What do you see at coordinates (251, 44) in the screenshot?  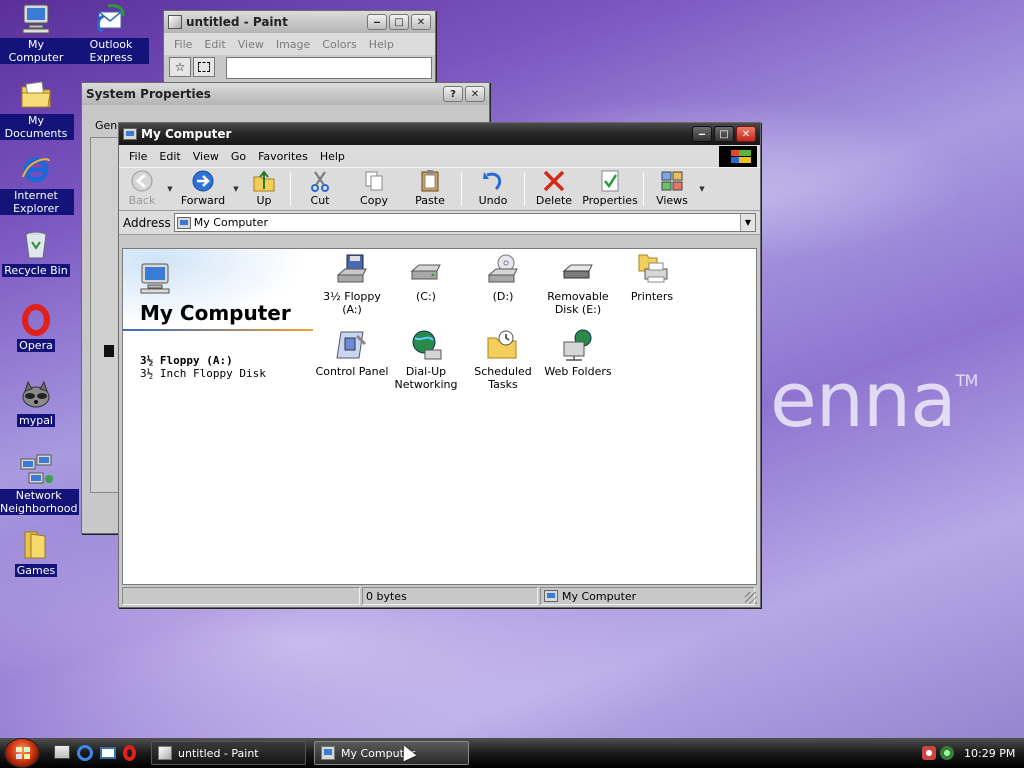 I see `paint-menu-view: View` at bounding box center [251, 44].